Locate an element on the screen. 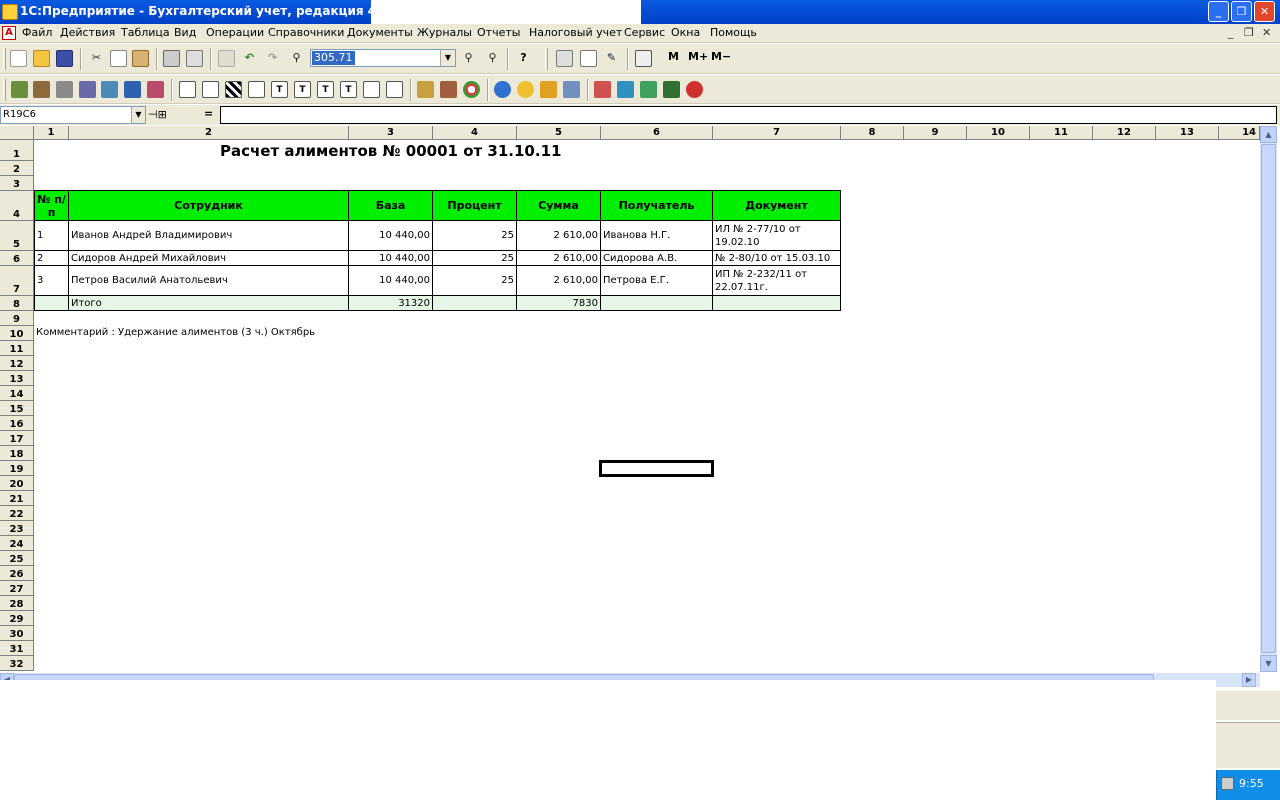 This screenshot has width=1280, height=800. column-header: 5 is located at coordinates (559, 133).